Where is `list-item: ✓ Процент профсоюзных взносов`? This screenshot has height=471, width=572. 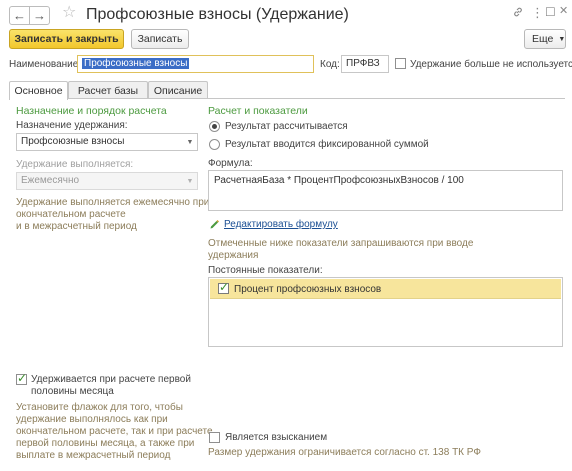 list-item: ✓ Процент профсоюзных взносов is located at coordinates (385, 289).